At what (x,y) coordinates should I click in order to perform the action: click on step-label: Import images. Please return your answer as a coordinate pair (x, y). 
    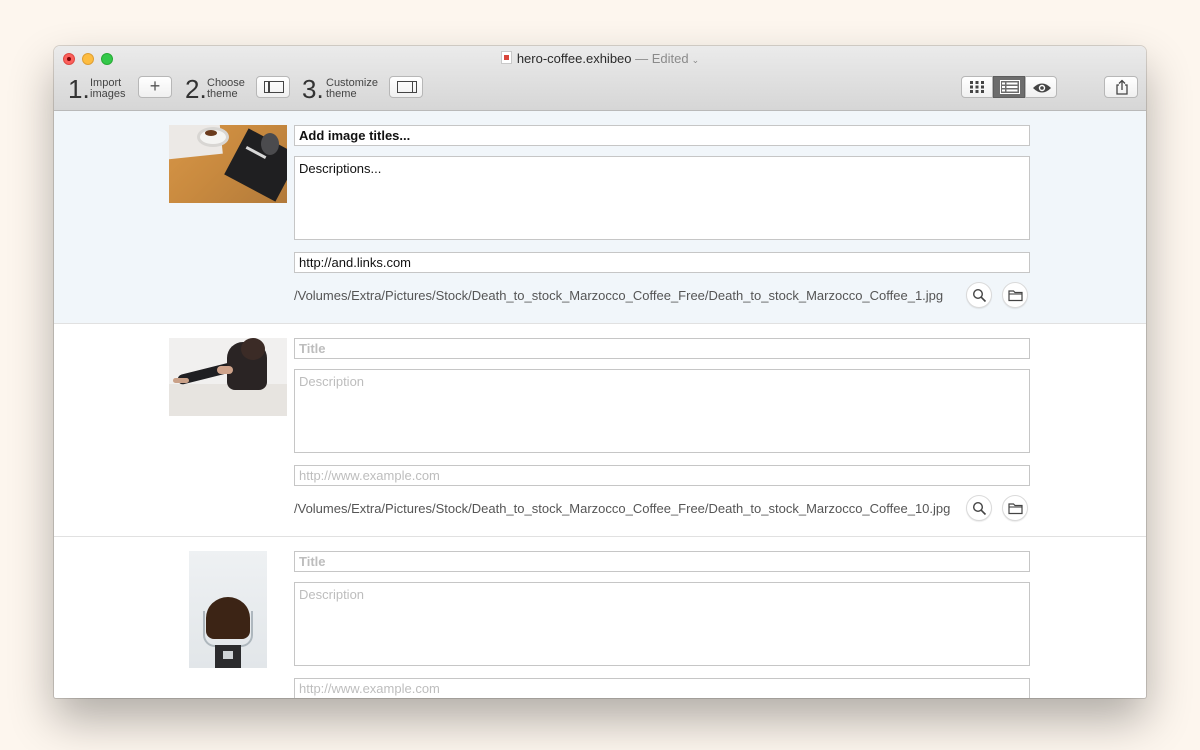
    Looking at the image, I should click on (108, 88).